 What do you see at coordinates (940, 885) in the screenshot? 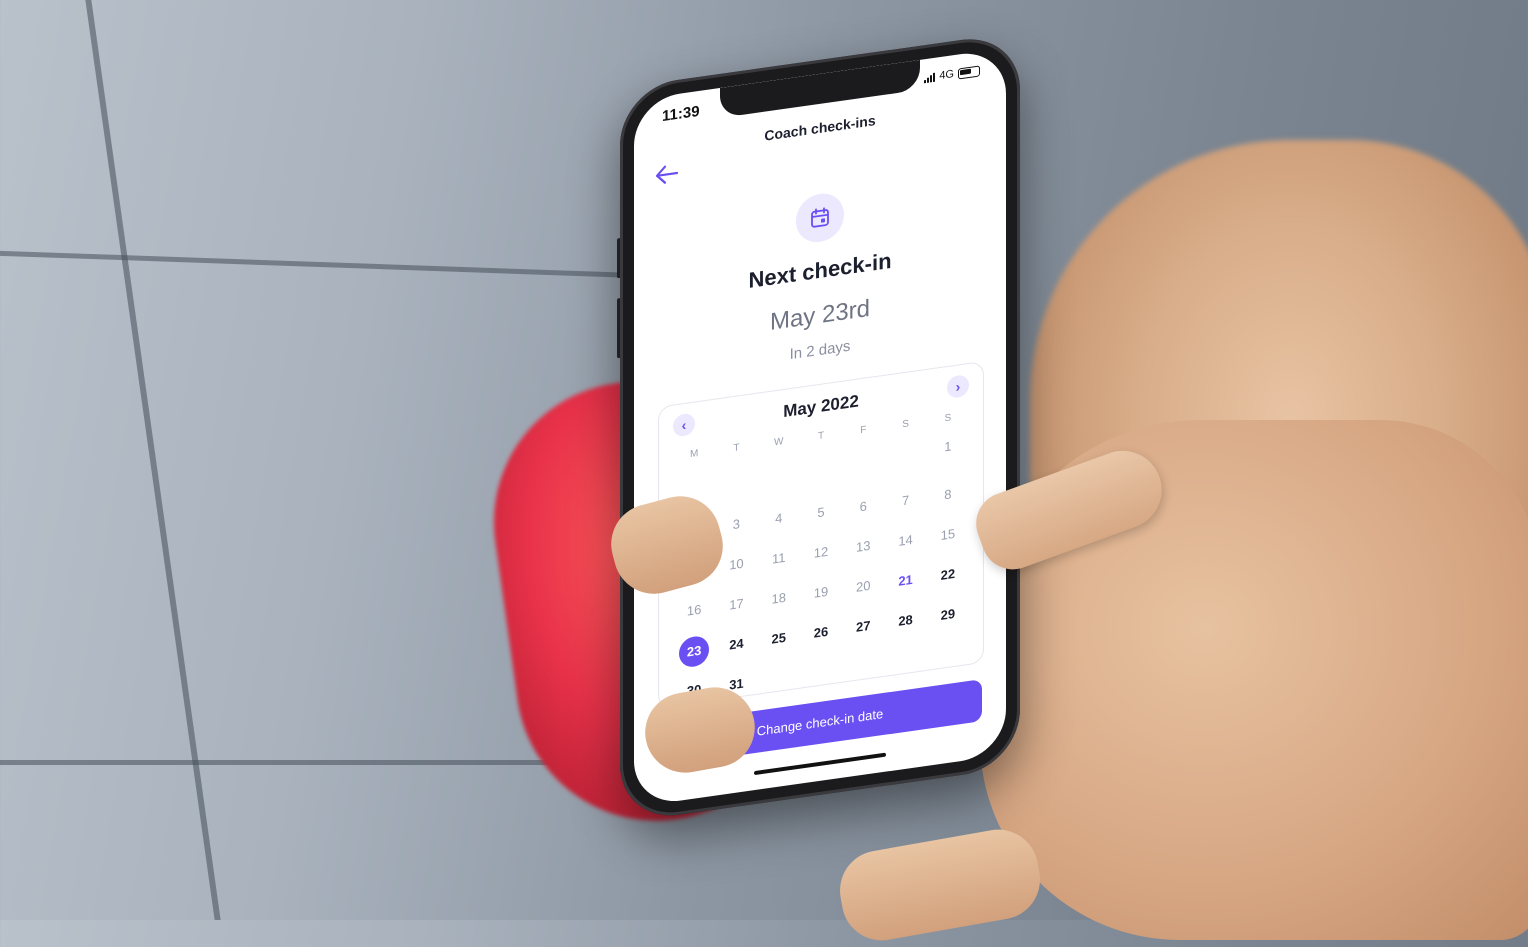
I see `finger` at bounding box center [940, 885].